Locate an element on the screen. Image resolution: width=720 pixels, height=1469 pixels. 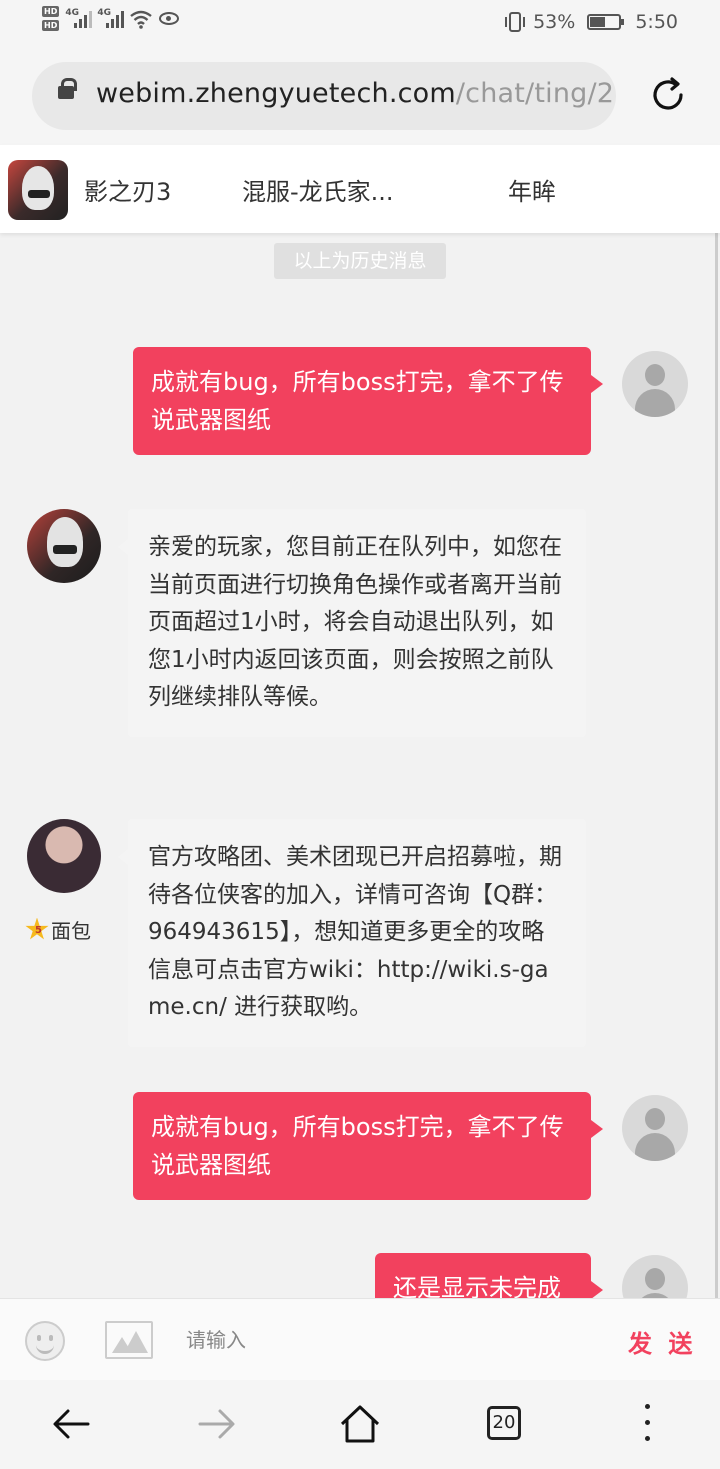
battery-fill is located at coordinates (598, 22).